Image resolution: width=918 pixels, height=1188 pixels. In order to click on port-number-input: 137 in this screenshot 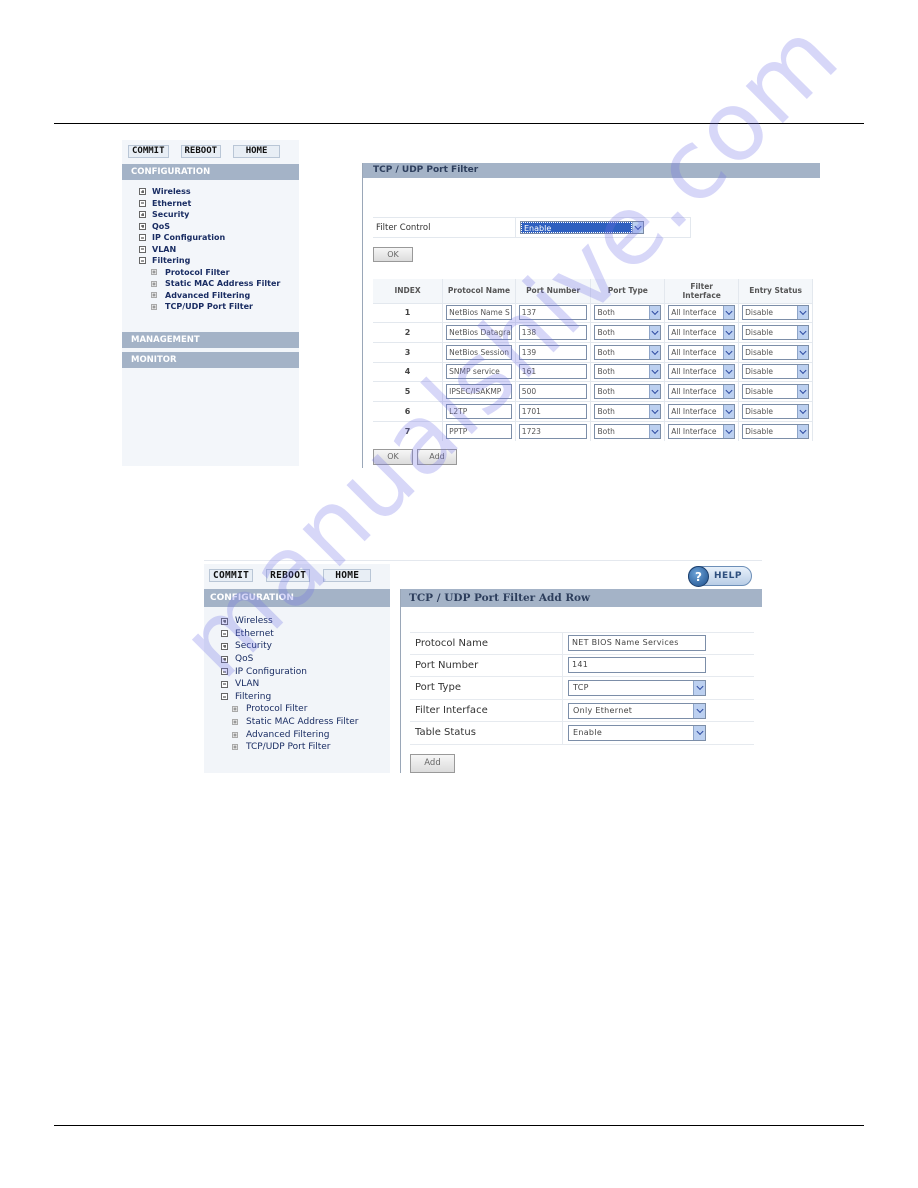, I will do `click(553, 313)`.